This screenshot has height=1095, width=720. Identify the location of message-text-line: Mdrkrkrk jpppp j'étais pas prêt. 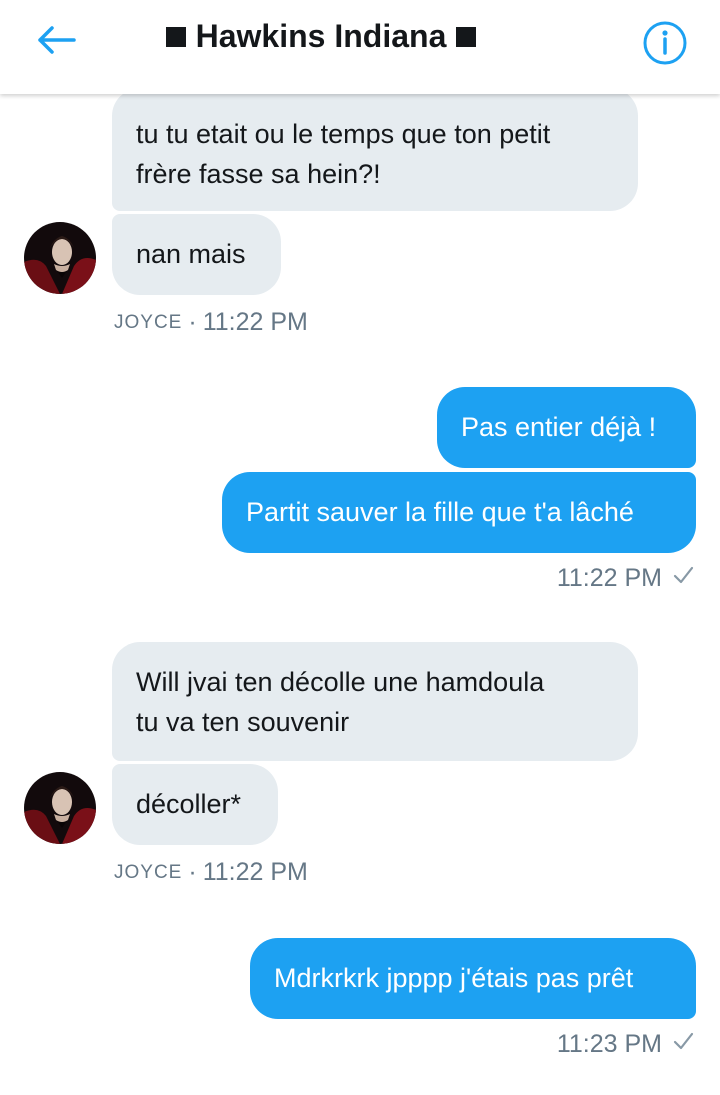
(454, 978).